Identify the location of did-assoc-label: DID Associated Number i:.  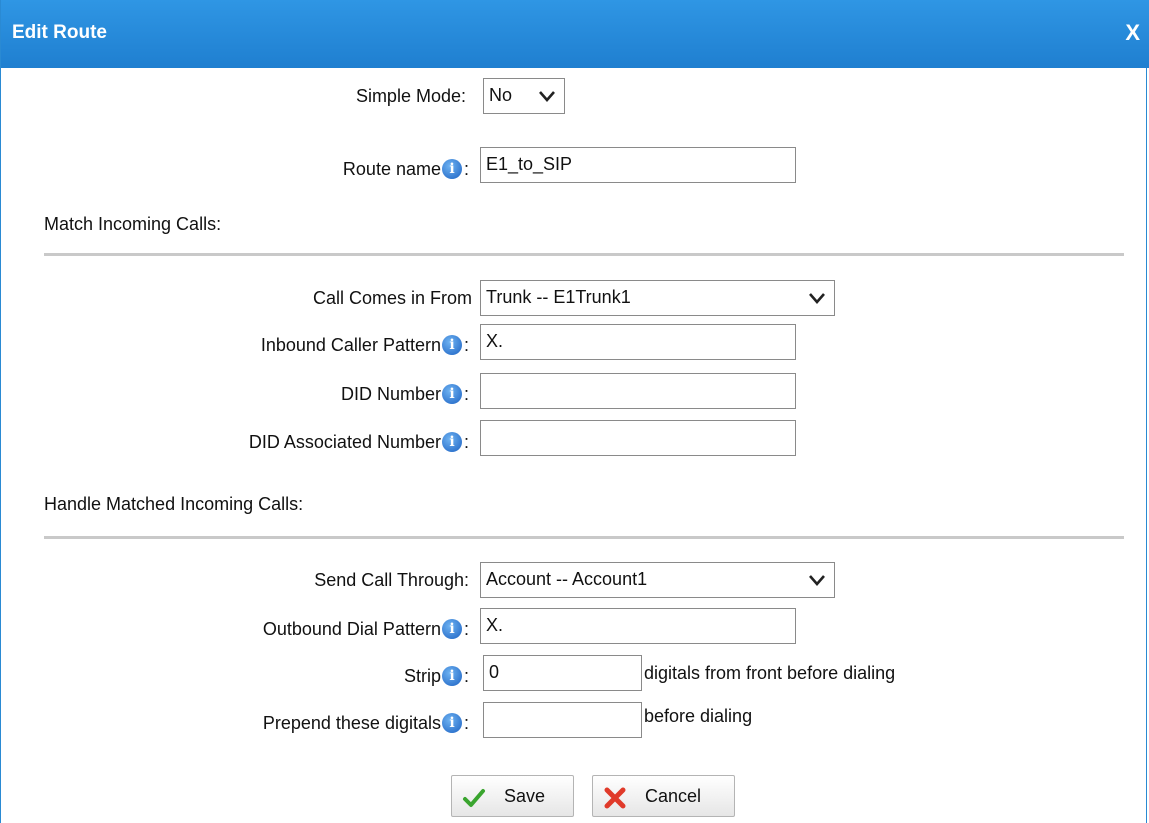
(359, 442).